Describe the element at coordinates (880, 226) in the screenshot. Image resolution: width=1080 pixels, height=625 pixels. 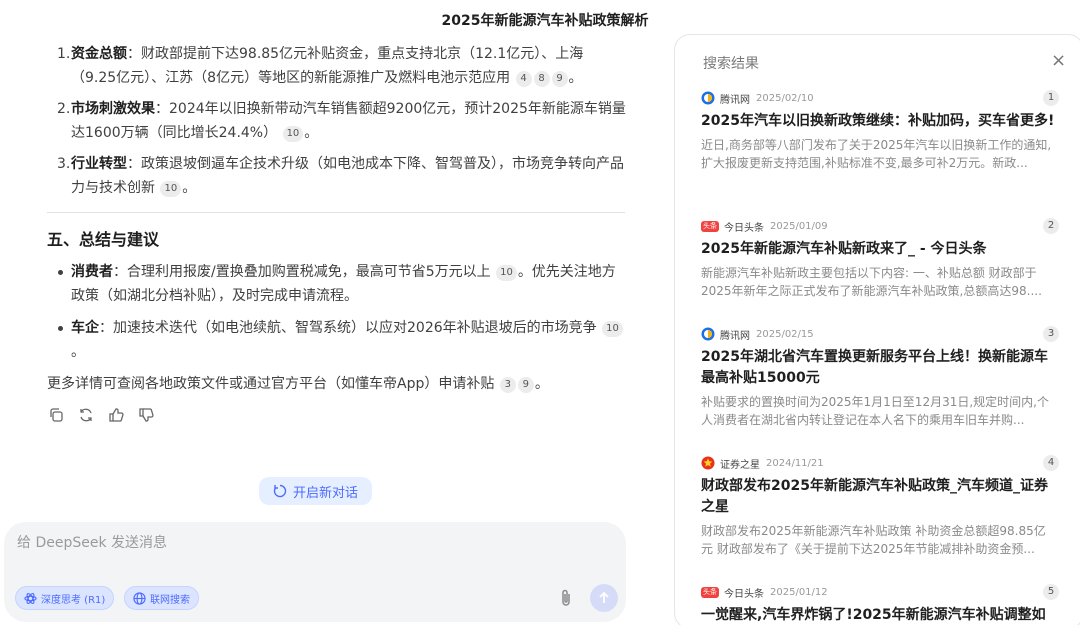
I see `result-meta: 头条 今日头条 2025/01/09 2` at that location.